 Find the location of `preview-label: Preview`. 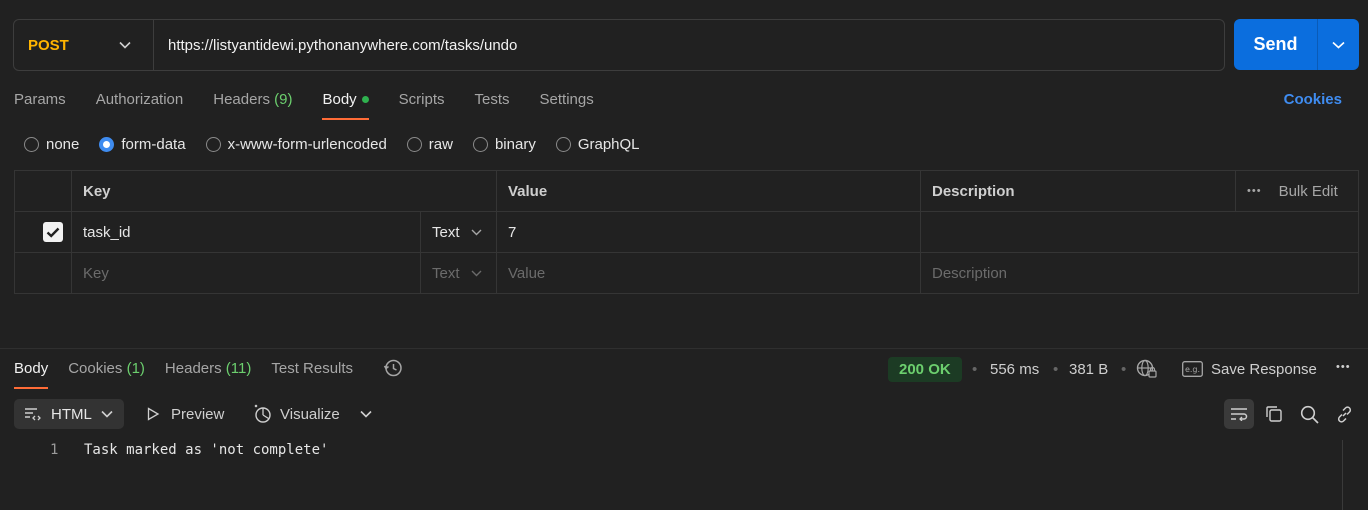

preview-label: Preview is located at coordinates (198, 414).